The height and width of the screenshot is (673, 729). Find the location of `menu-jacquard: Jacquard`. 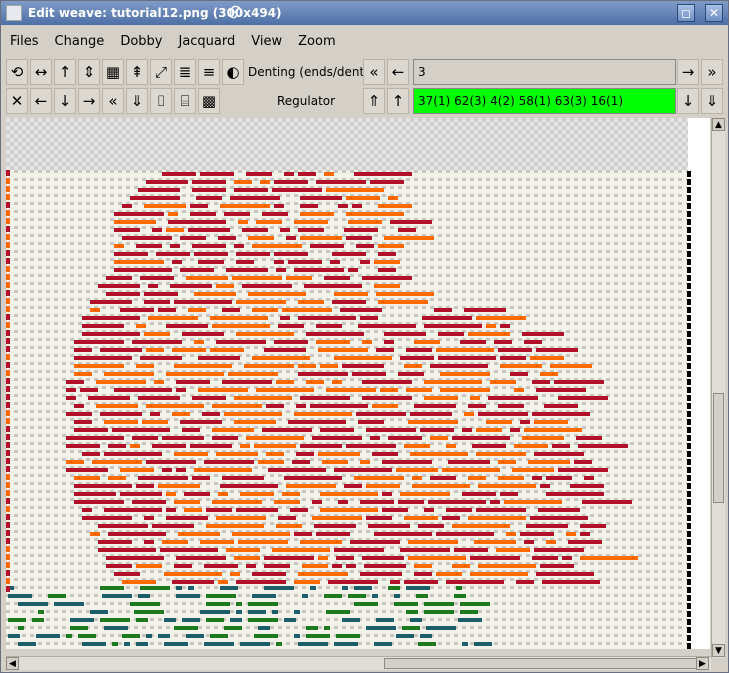

menu-jacquard: Jacquard is located at coordinates (206, 41).